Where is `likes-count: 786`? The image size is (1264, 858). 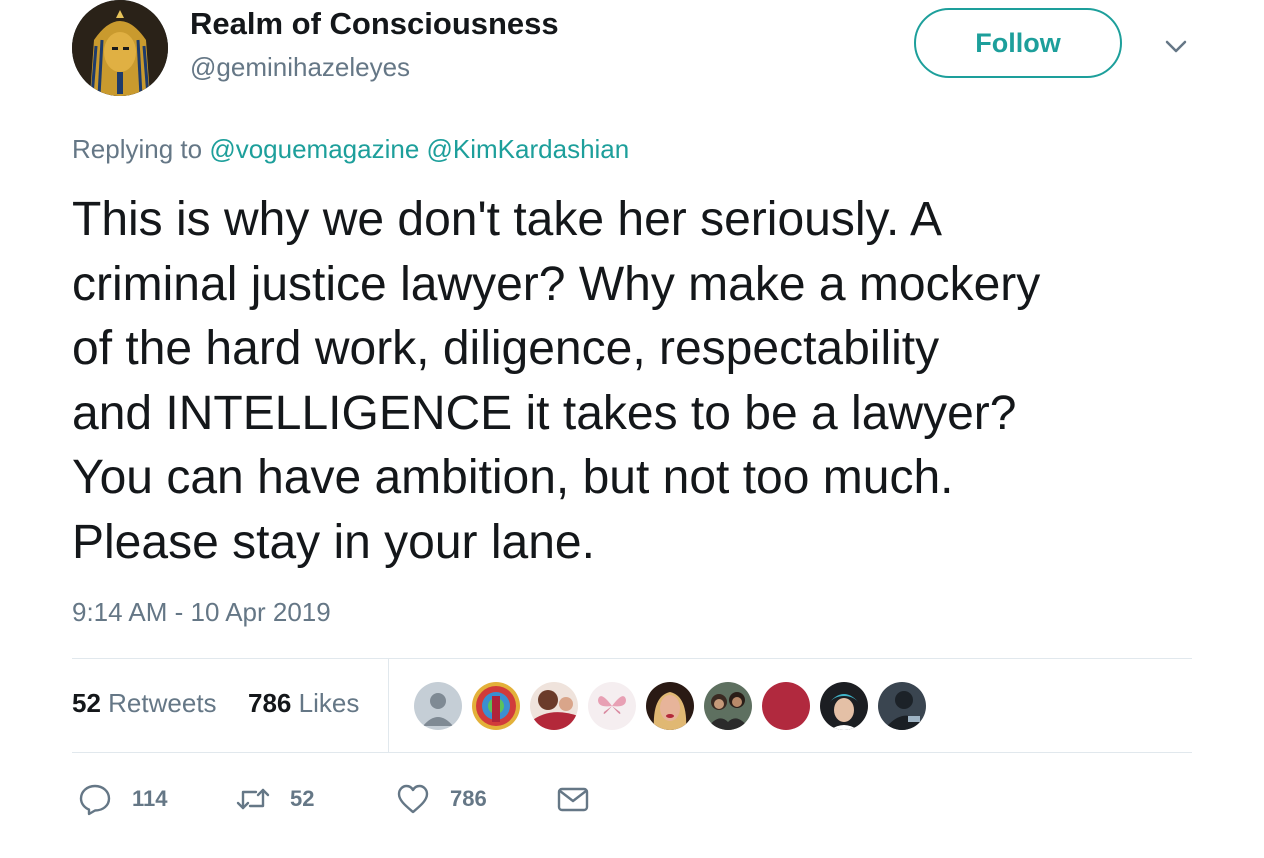
likes-count: 786 is located at coordinates (270, 703).